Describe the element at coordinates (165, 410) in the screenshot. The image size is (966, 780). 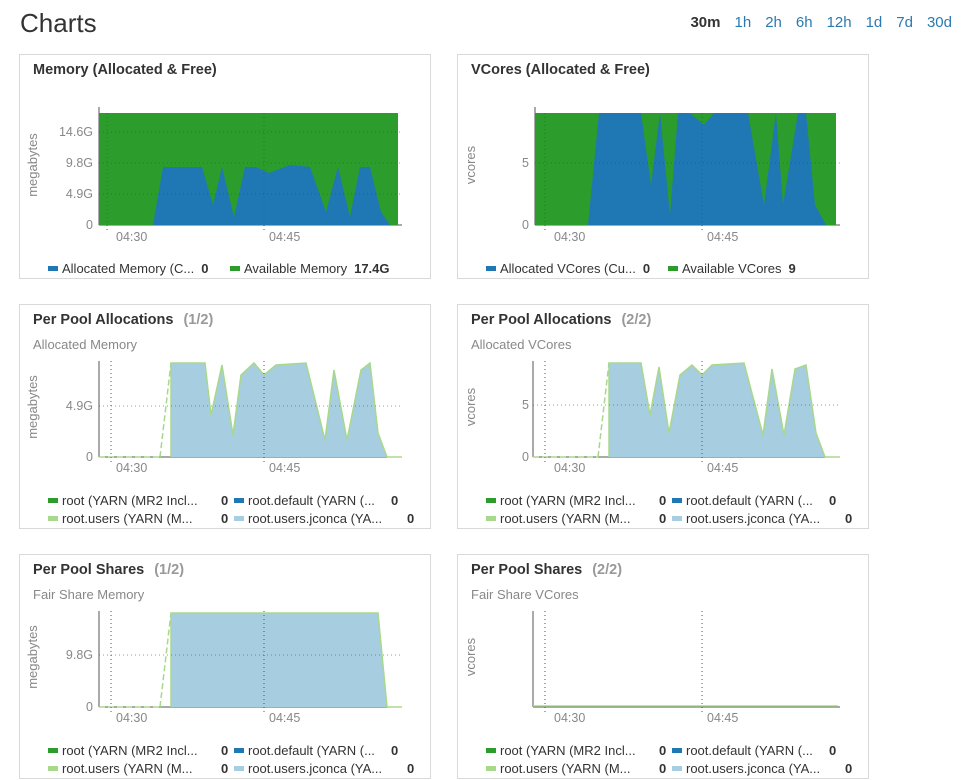
I see `root-users-ramp` at that location.